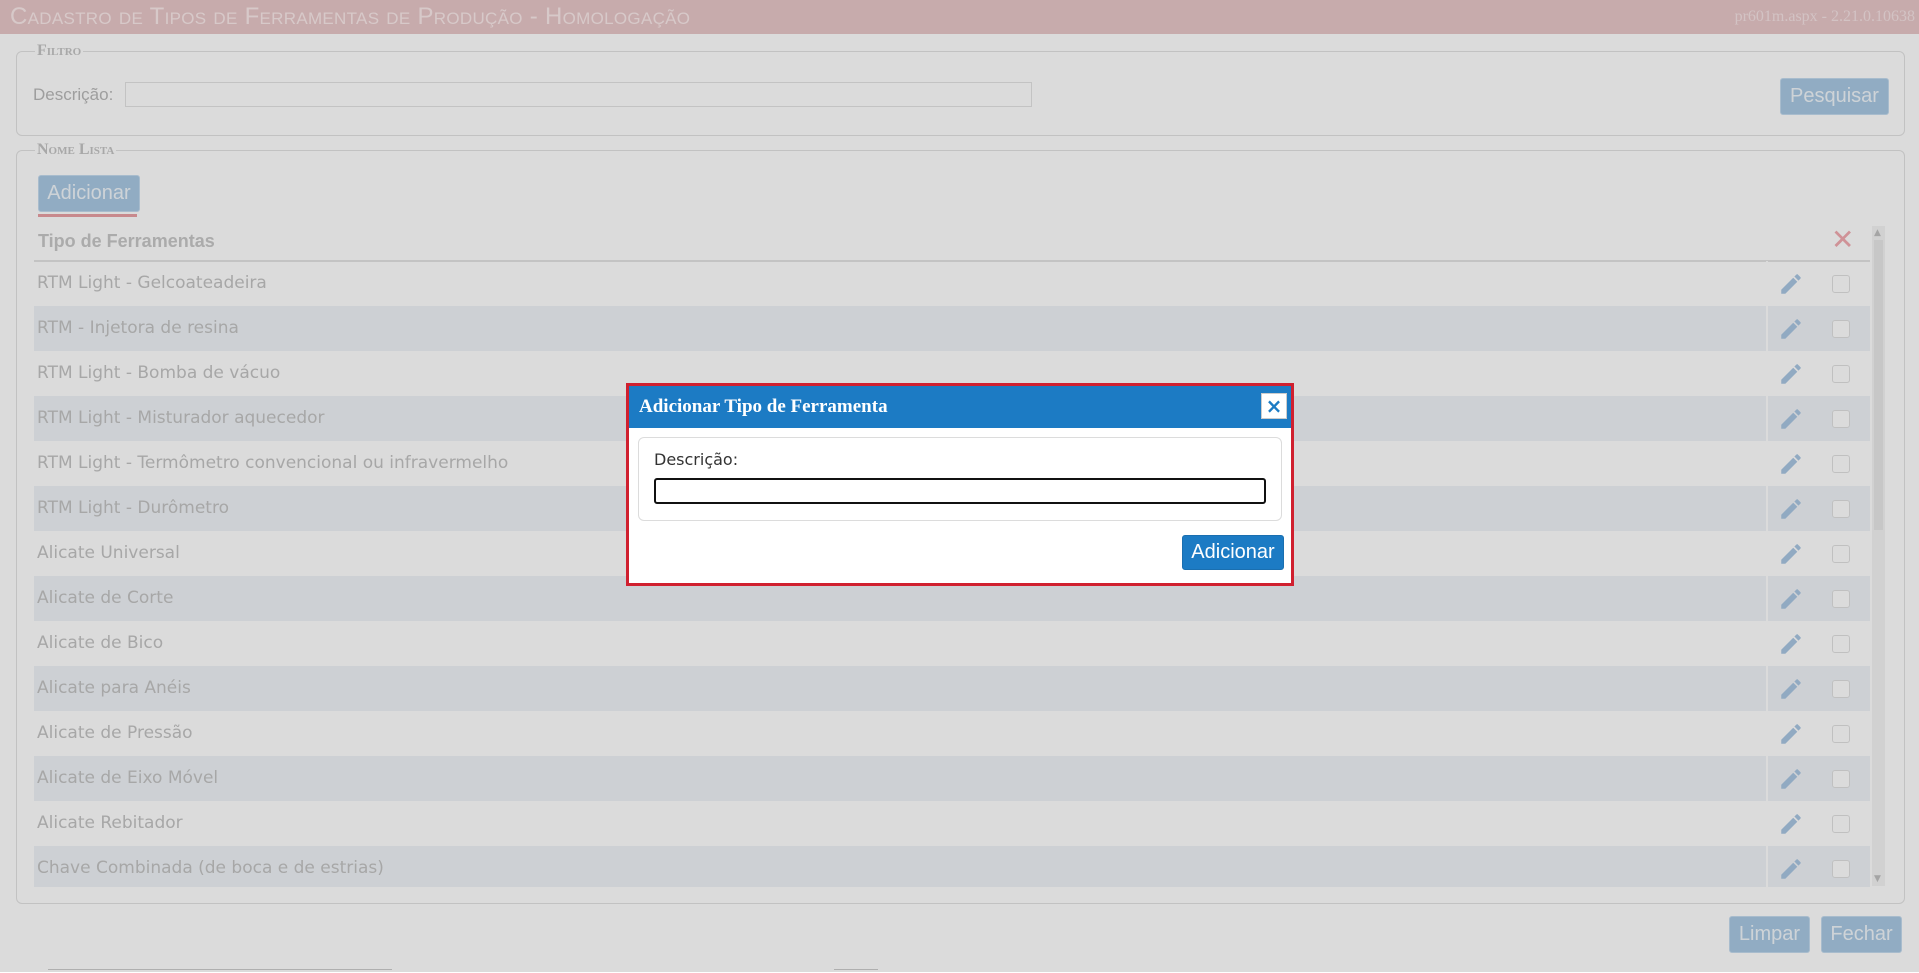  Describe the element at coordinates (763, 406) in the screenshot. I see `dialog-title: Adicionar Tipo de Ferramenta` at that location.